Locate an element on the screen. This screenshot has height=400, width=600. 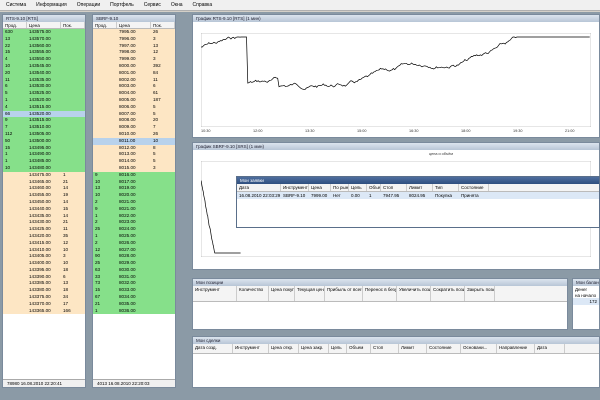
orderbook-row: 15 143495.00 is located at coordinates (44, 148).